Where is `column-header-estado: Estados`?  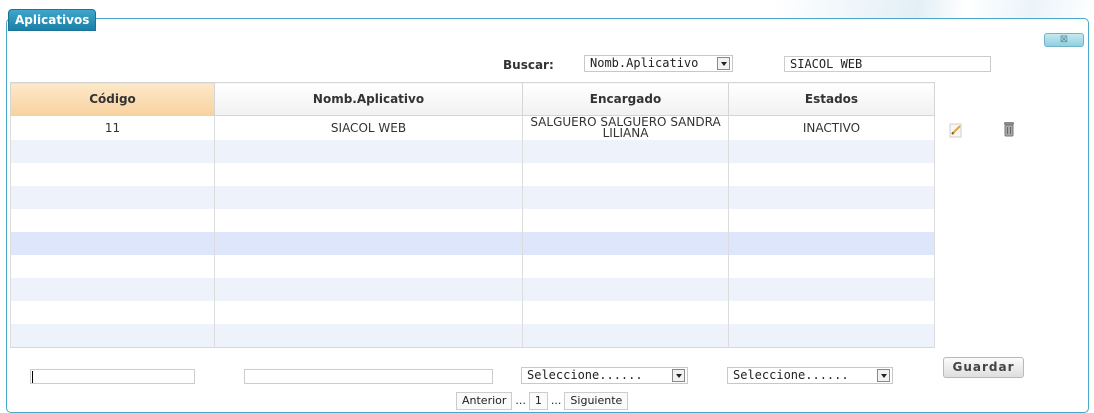
column-header-estado: Estados is located at coordinates (831, 99).